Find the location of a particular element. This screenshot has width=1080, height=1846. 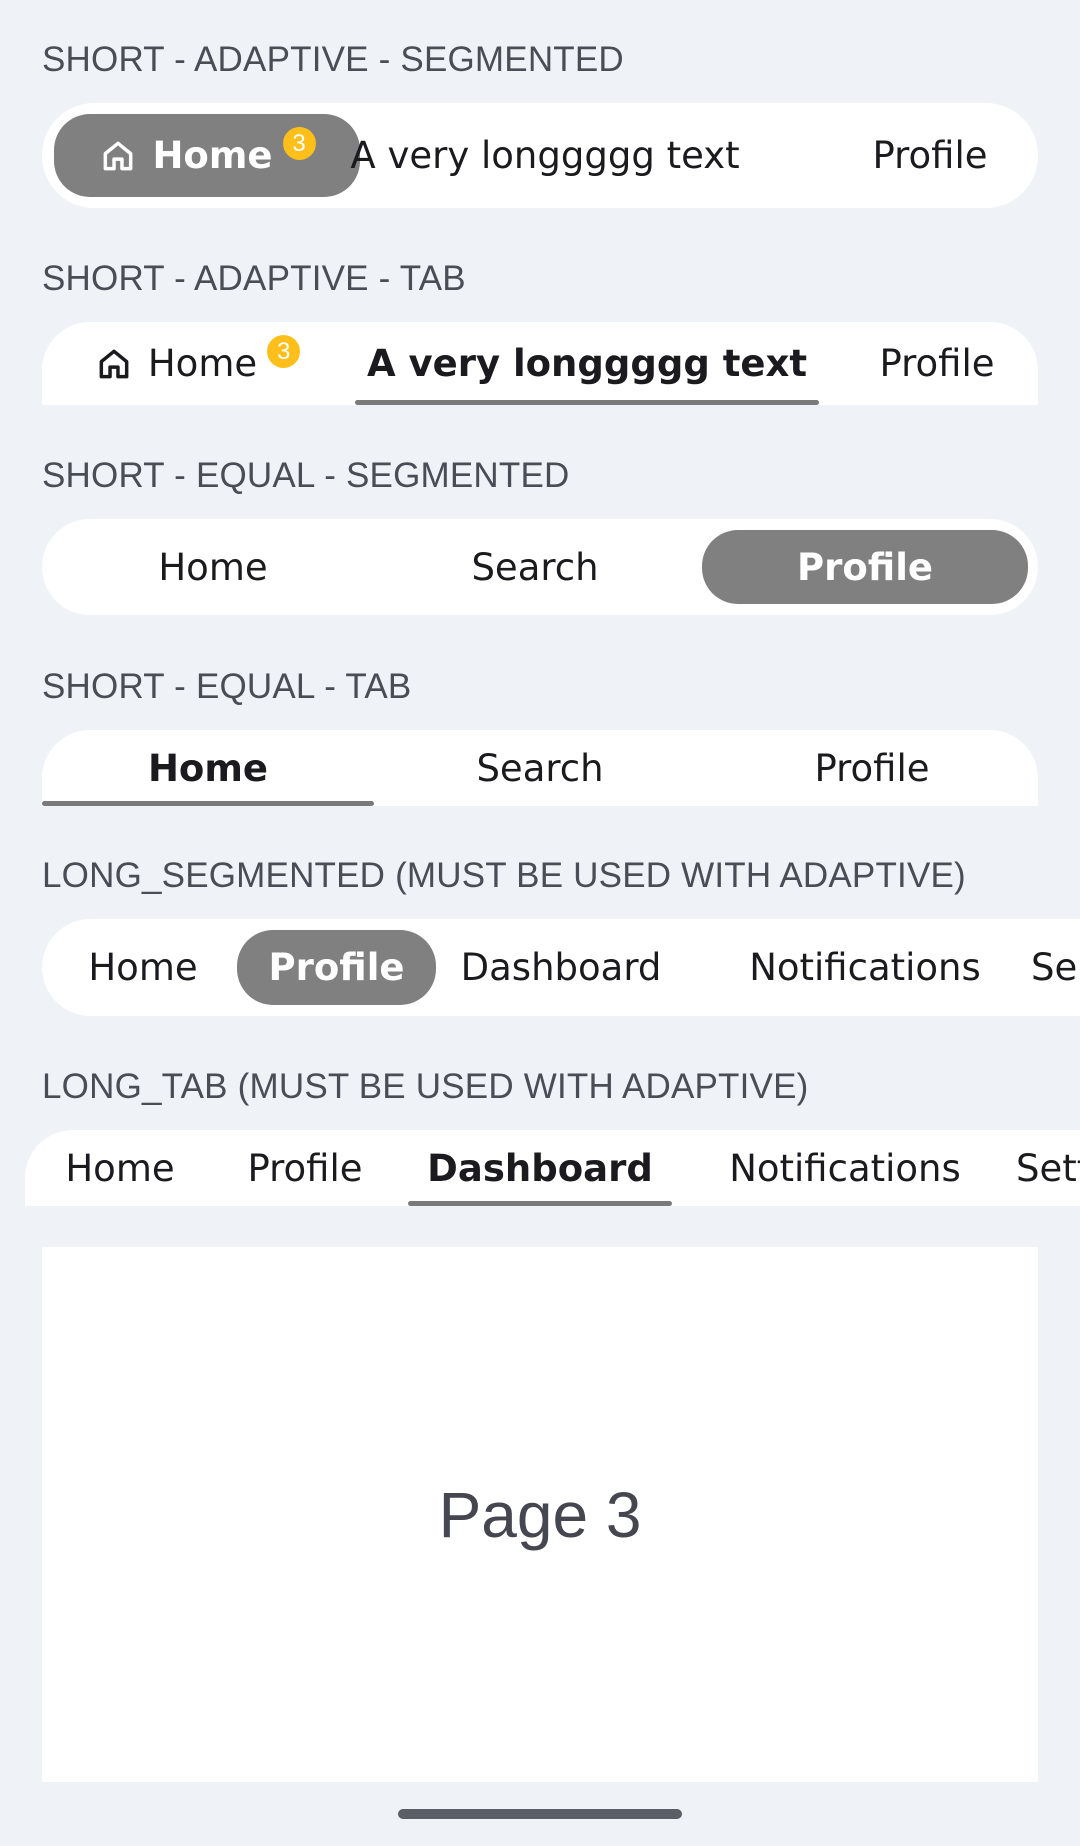

segment-long-text-label: A very longgggg text is located at coordinates (545, 155).